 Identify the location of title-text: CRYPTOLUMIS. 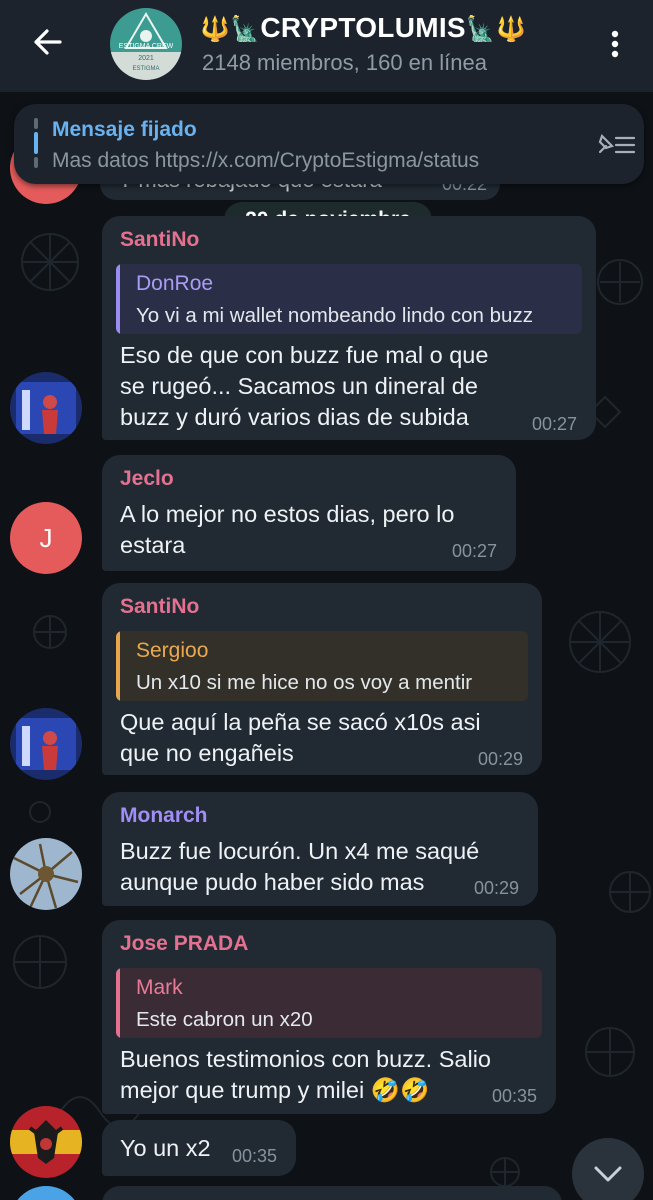
(363, 27).